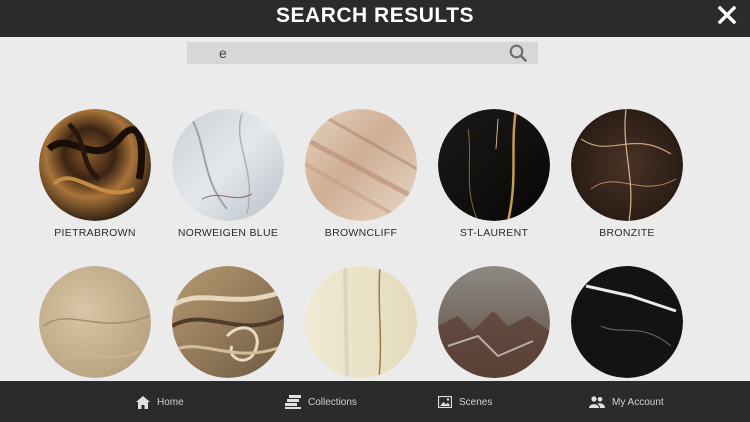 The height and width of the screenshot is (422, 750). I want to click on search-input: e, so click(362, 53).